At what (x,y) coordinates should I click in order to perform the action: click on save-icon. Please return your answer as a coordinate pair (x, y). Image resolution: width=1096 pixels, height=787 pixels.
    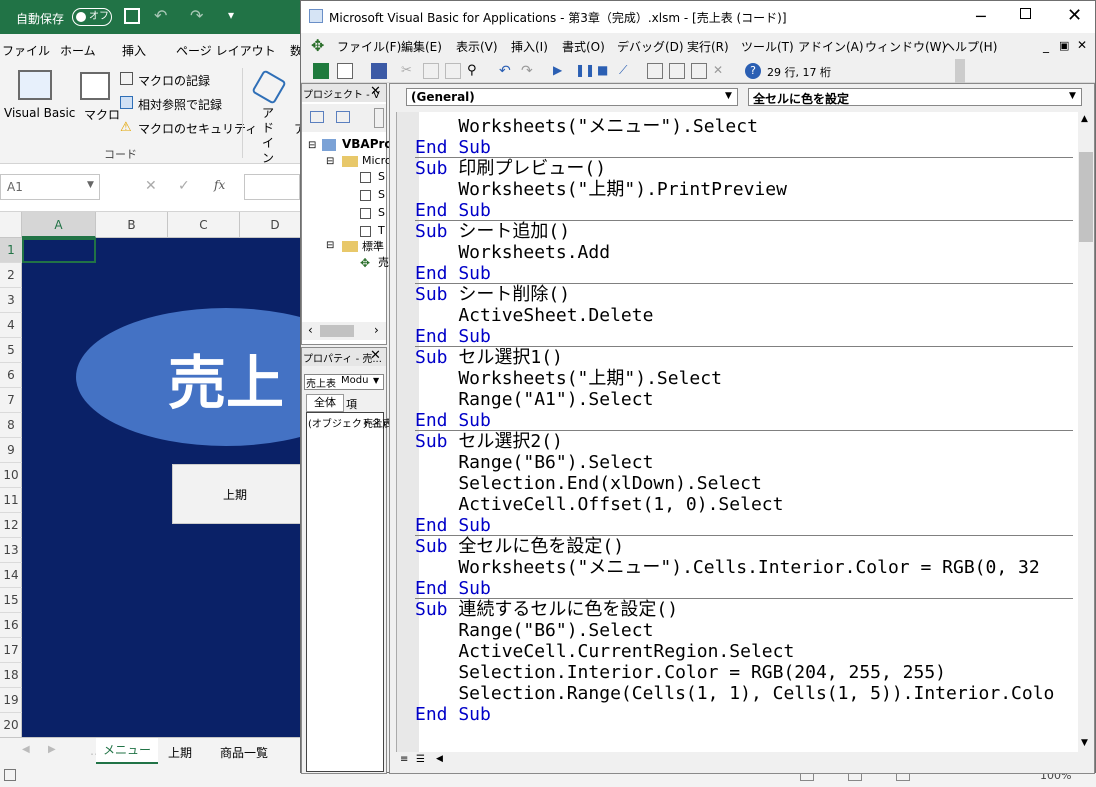
    Looking at the image, I should click on (132, 16).